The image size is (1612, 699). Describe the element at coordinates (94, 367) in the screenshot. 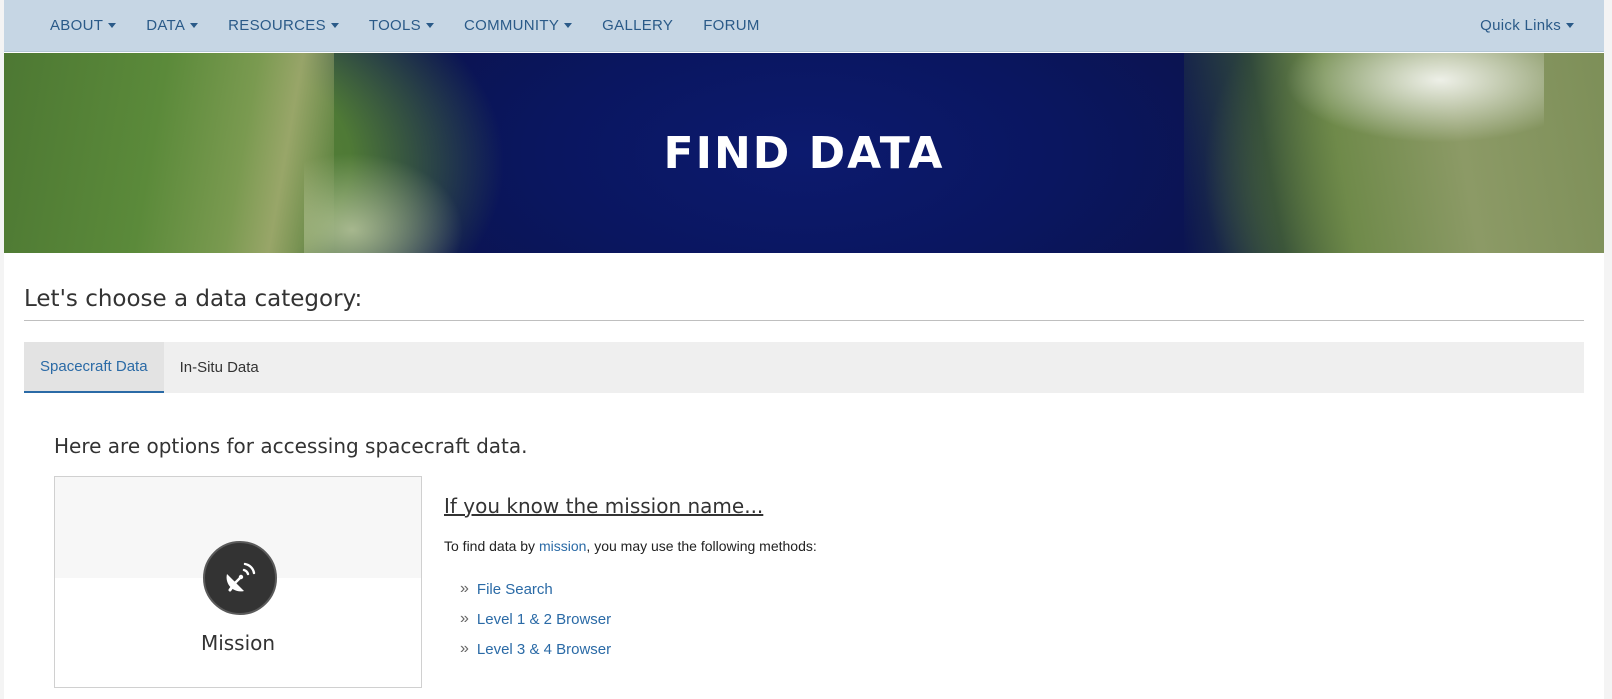

I see `tab-spacecraft-data: Spacecraft Data` at that location.